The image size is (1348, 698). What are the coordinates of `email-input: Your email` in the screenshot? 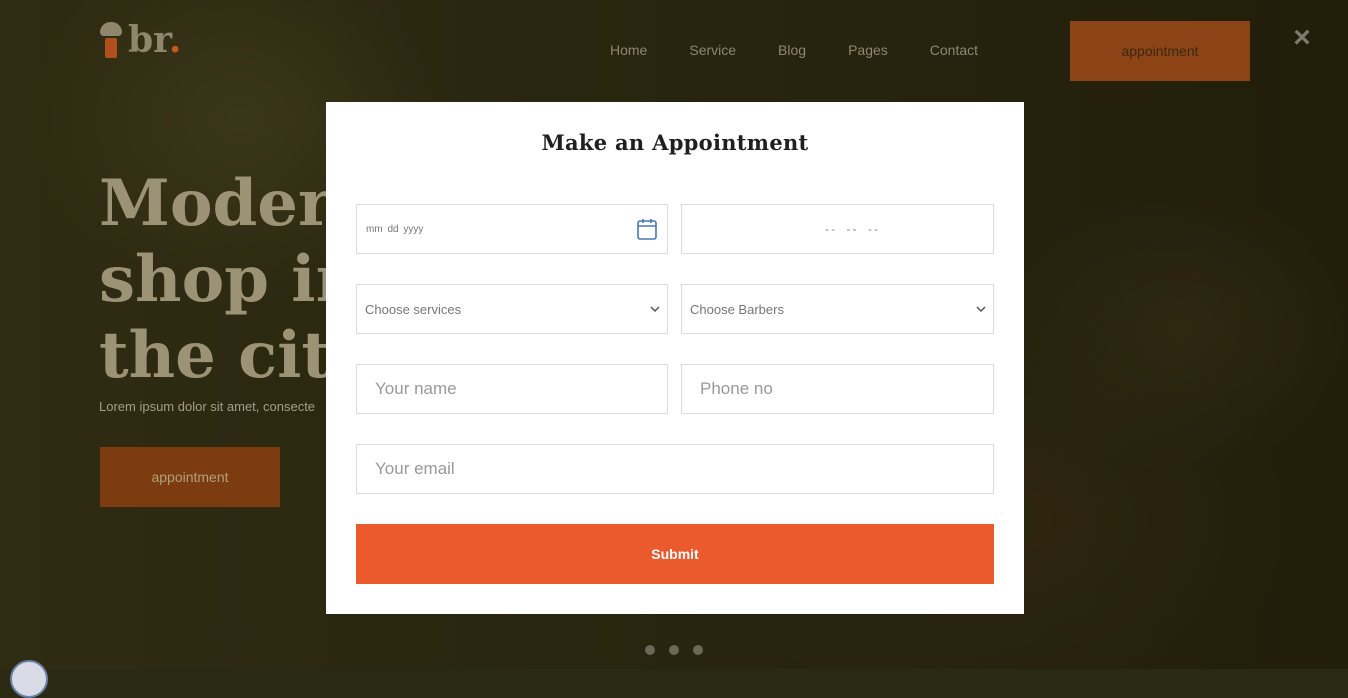 It's located at (675, 469).